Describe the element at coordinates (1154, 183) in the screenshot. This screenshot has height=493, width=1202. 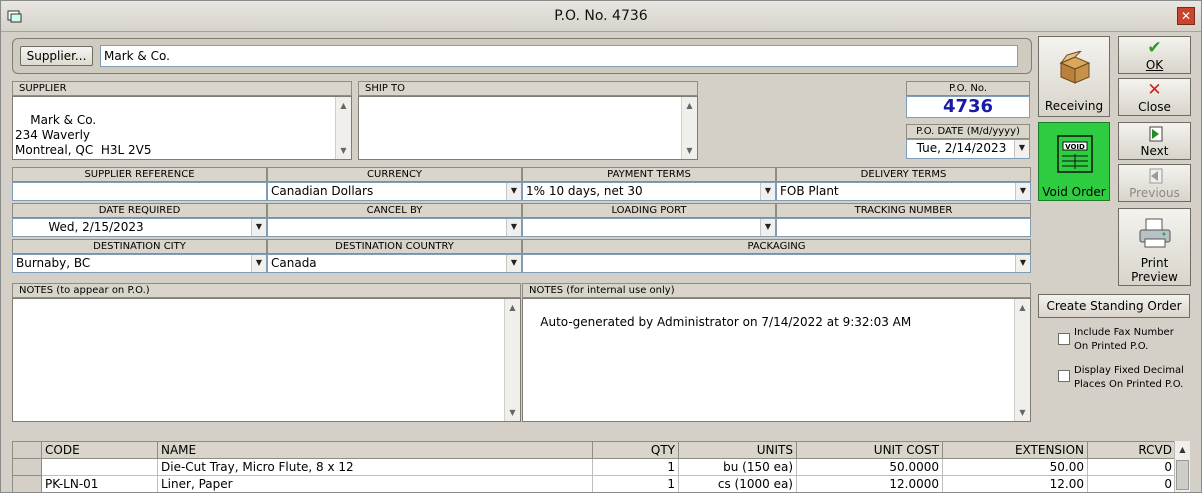
I see `previous-button: Previous` at that location.